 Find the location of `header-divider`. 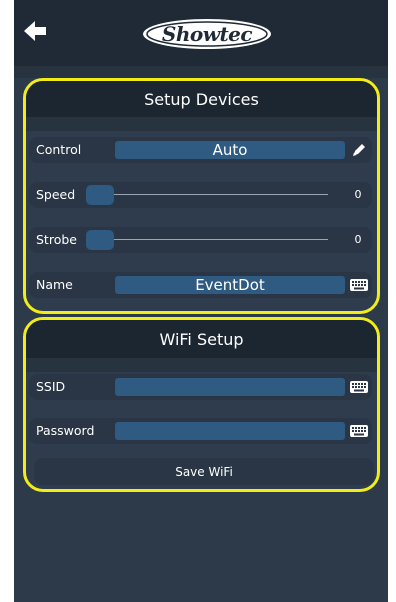

header-divider is located at coordinates (201, 72).